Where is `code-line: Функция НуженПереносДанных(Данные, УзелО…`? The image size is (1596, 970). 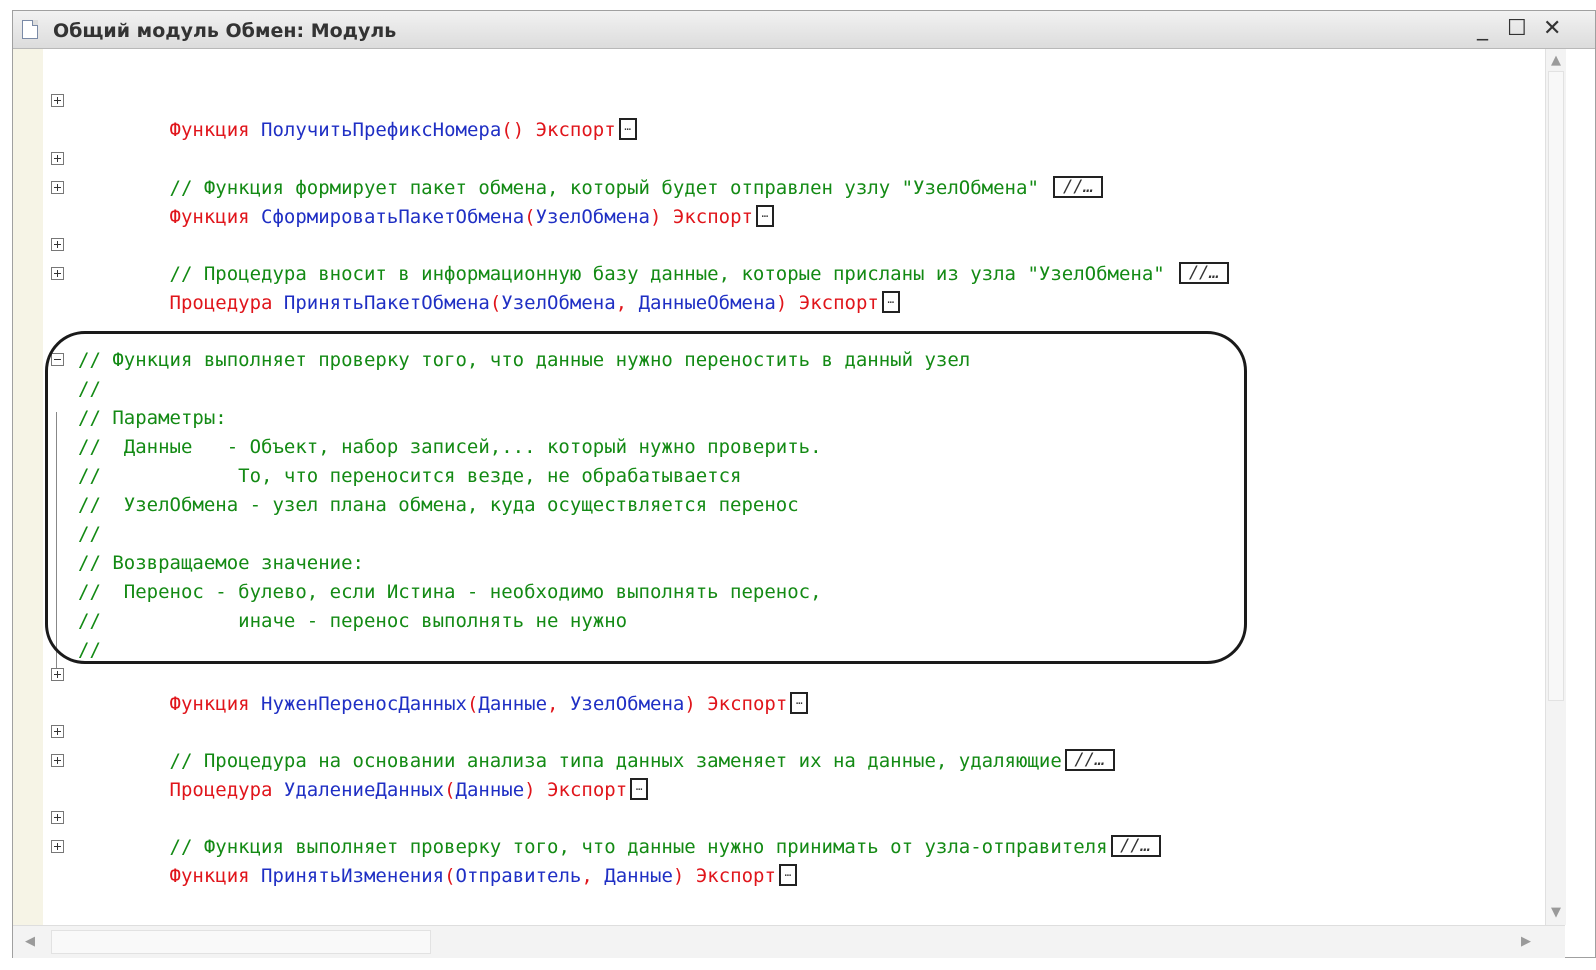 code-line: Функция НуженПереносДанных(Данные, УзелО… is located at coordinates (426, 688).